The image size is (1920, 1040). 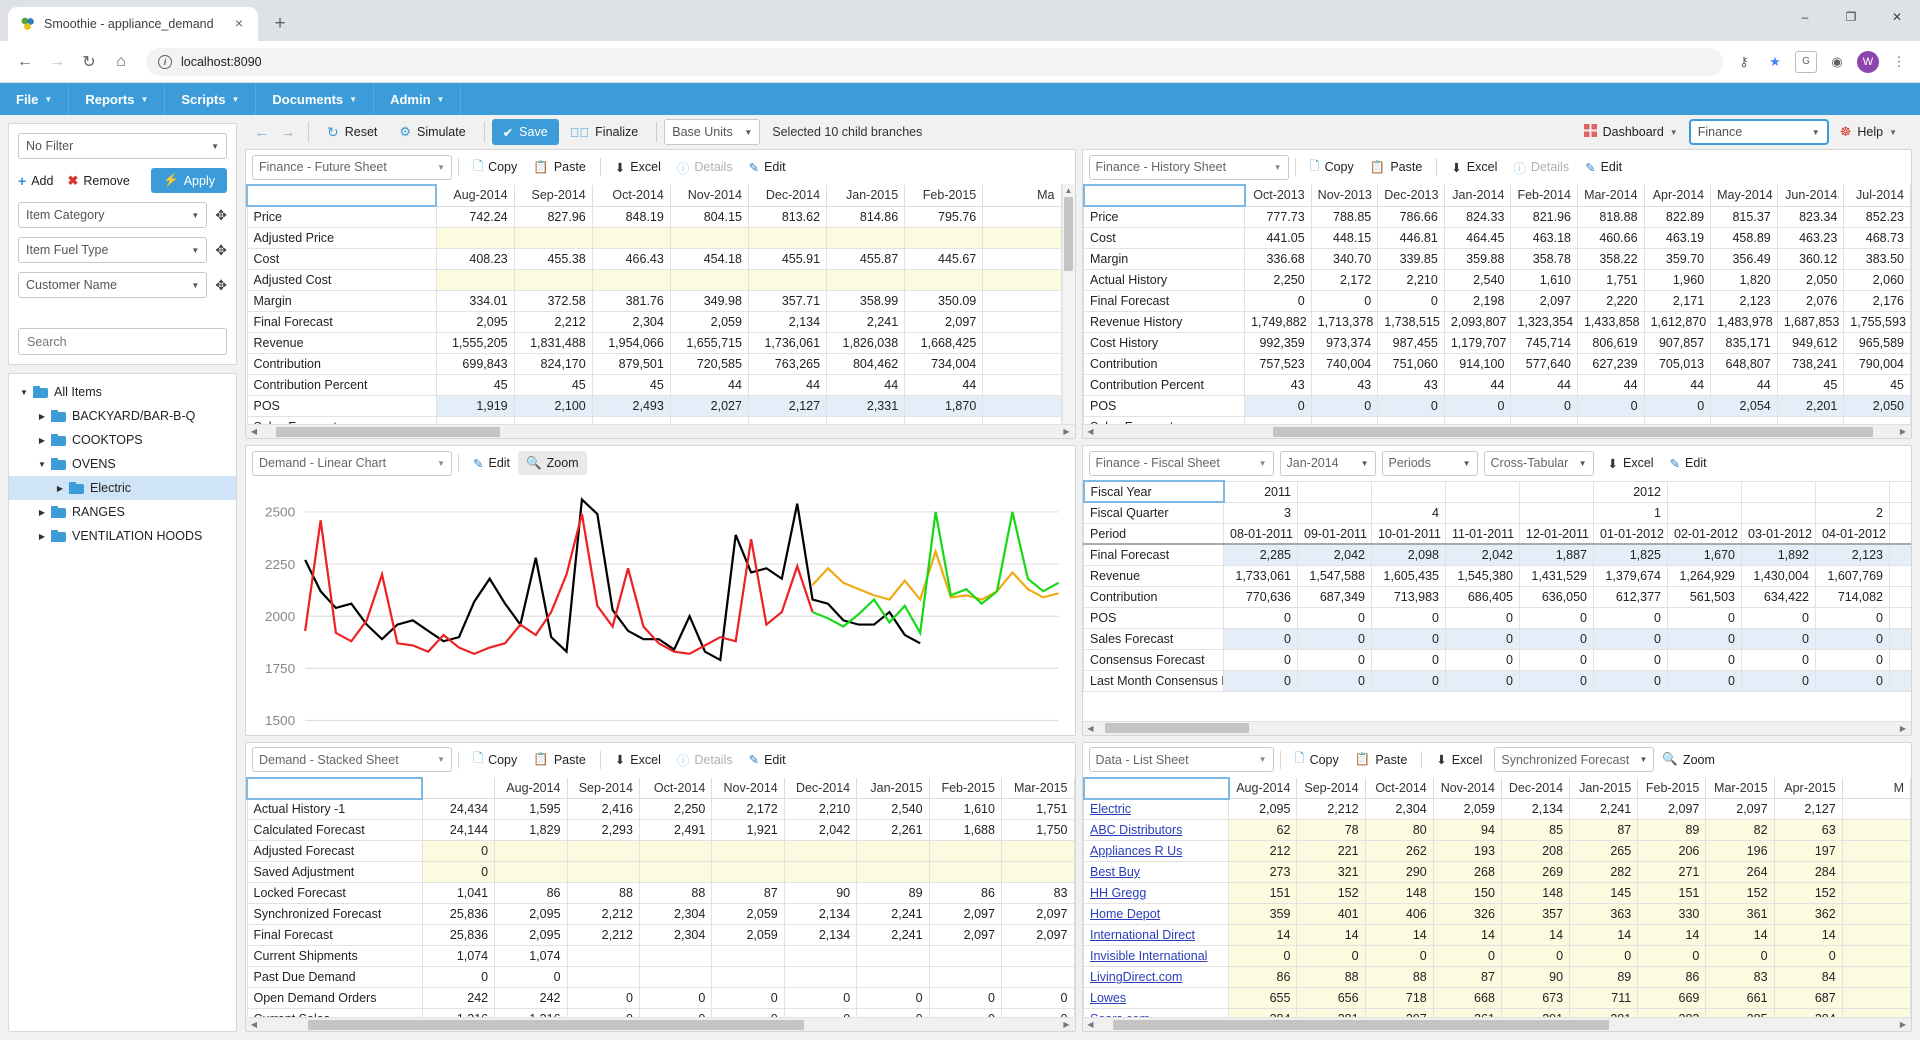 What do you see at coordinates (1740, 998) in the screenshot?
I see `table-cell: 661` at bounding box center [1740, 998].